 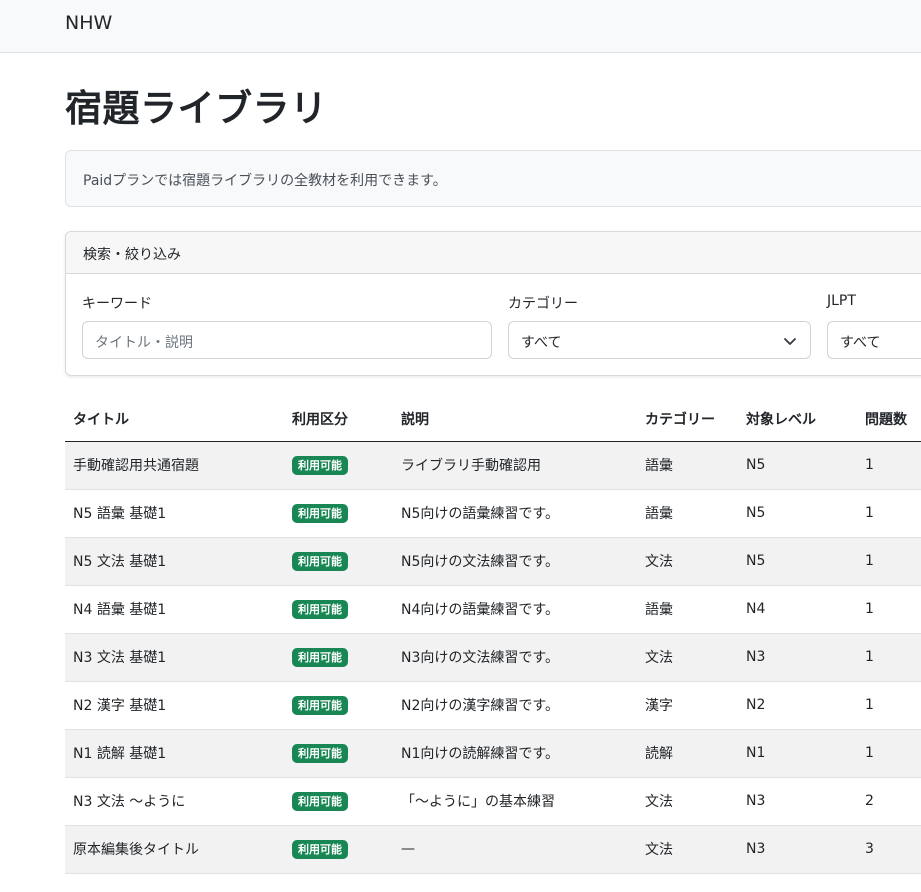 I want to click on chevron-down-icon, so click(x=790, y=341).